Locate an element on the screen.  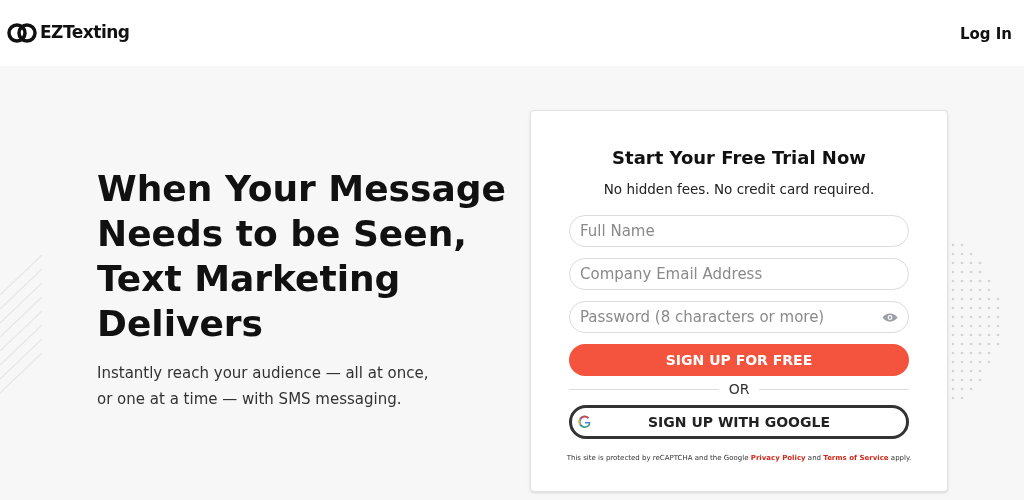
logo-wordmark: EZTexting is located at coordinates (85, 33).